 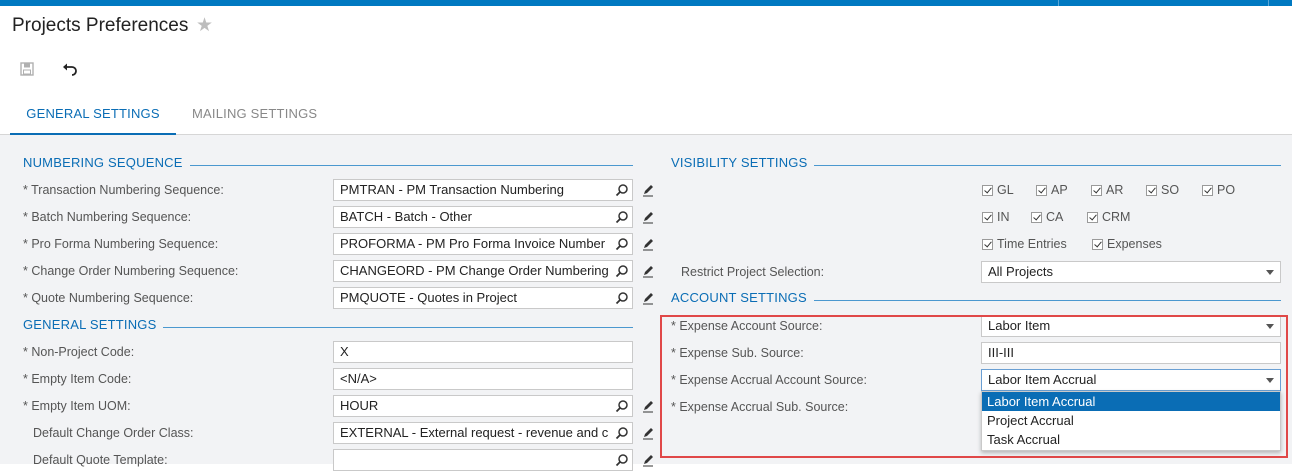 What do you see at coordinates (107, 217) in the screenshot?
I see `batch-numbering-label: * Batch Numbering Sequence:` at bounding box center [107, 217].